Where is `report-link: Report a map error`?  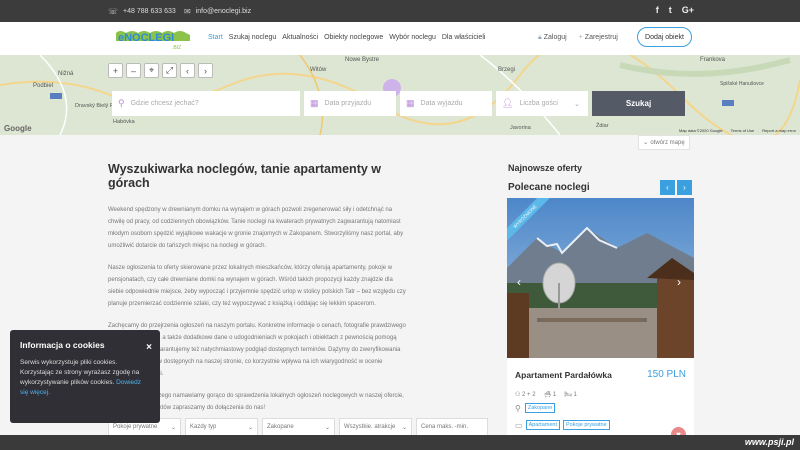
report-link: Report a map error is located at coordinates (779, 130).